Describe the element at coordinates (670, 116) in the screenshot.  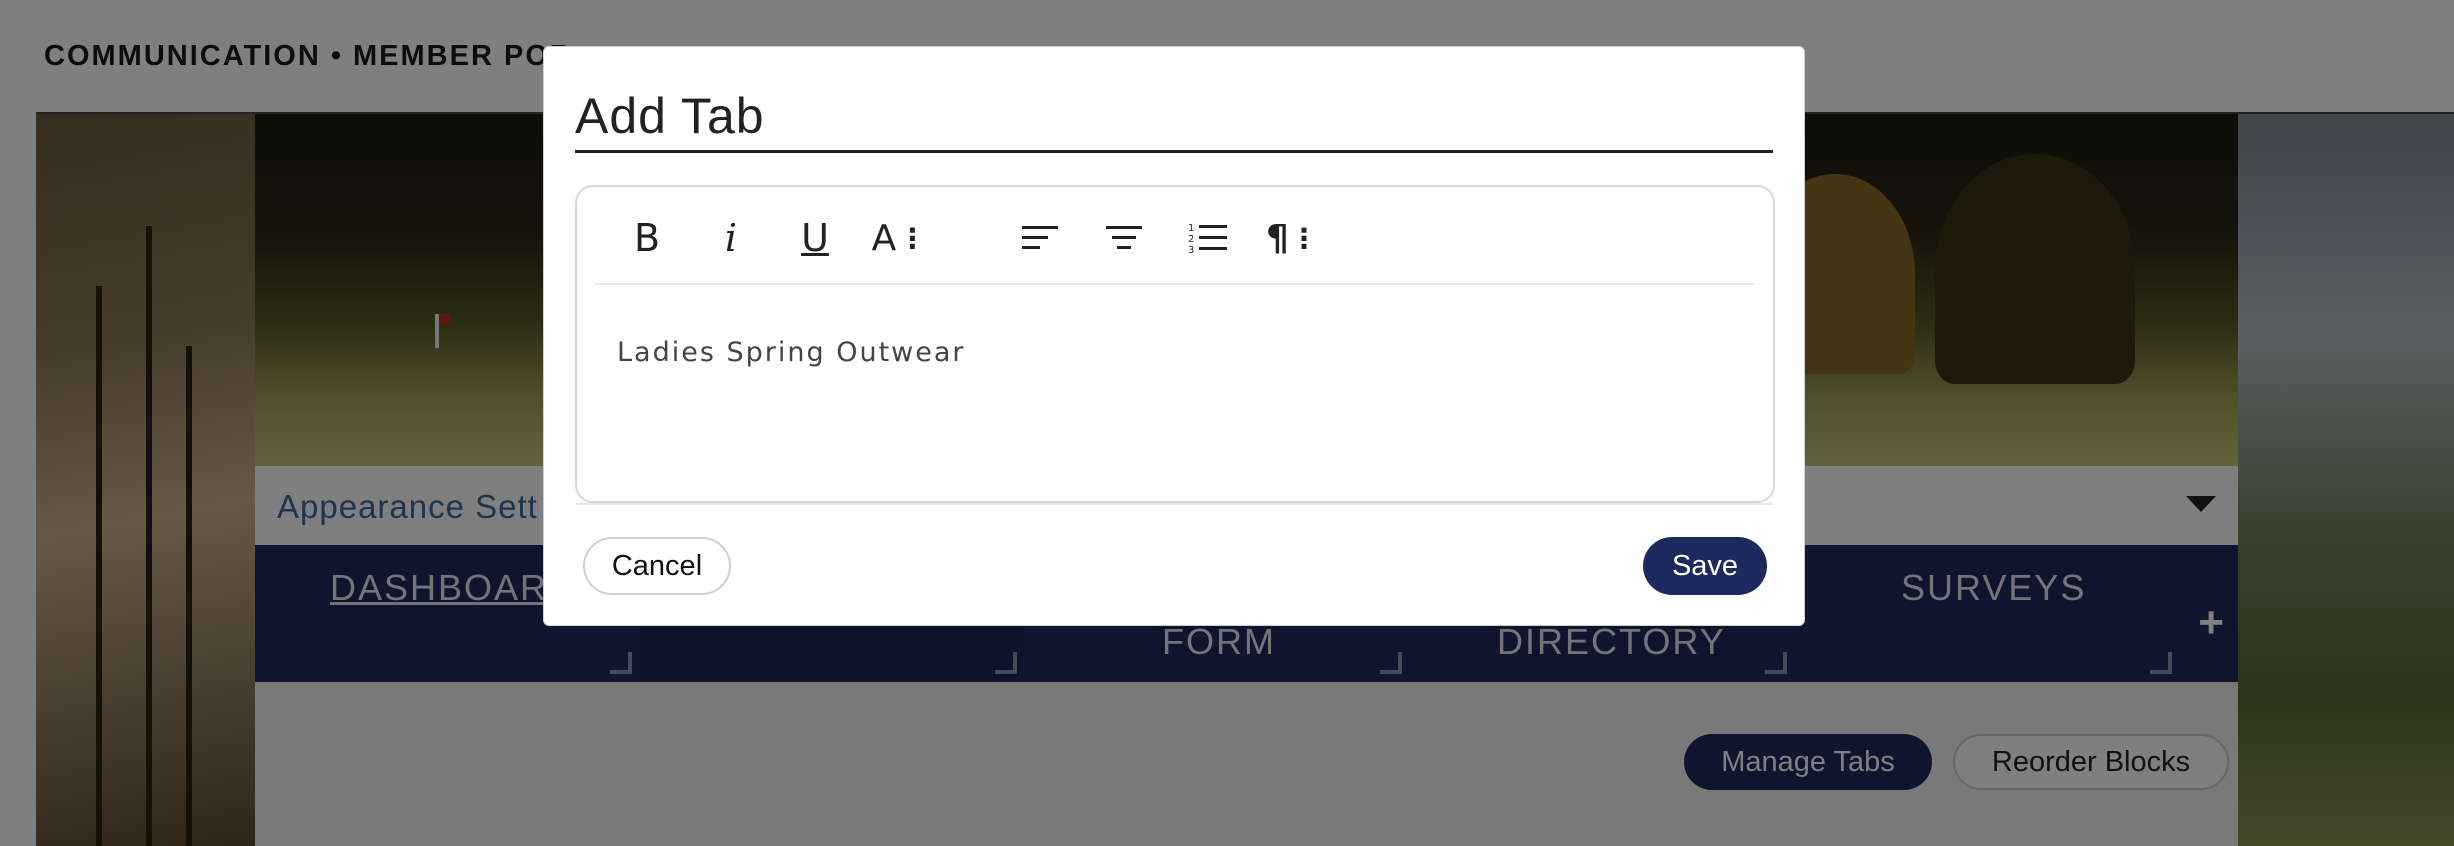
I see `dialog-title: Add Tab` at that location.